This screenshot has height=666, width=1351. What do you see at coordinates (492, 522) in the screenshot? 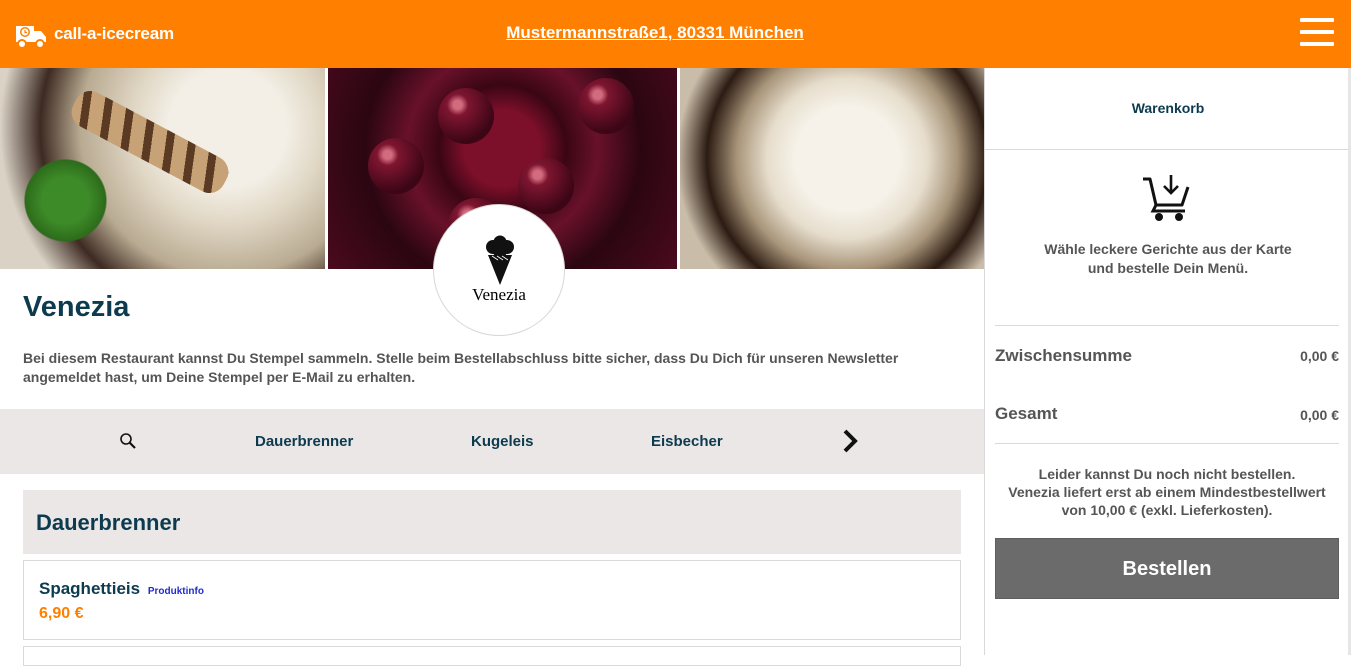
I see `menu-section-header: Dauerbrenner` at bounding box center [492, 522].